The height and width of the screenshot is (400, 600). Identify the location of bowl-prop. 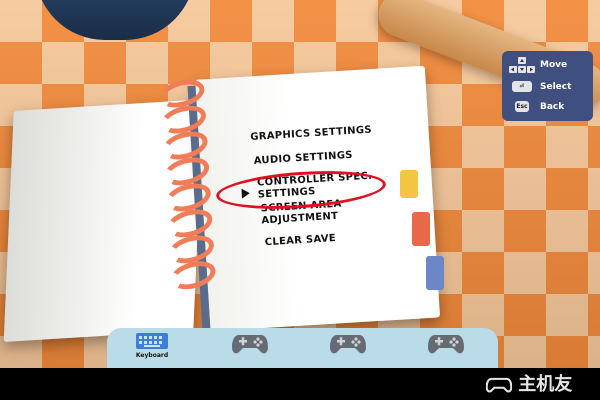
(115, 20).